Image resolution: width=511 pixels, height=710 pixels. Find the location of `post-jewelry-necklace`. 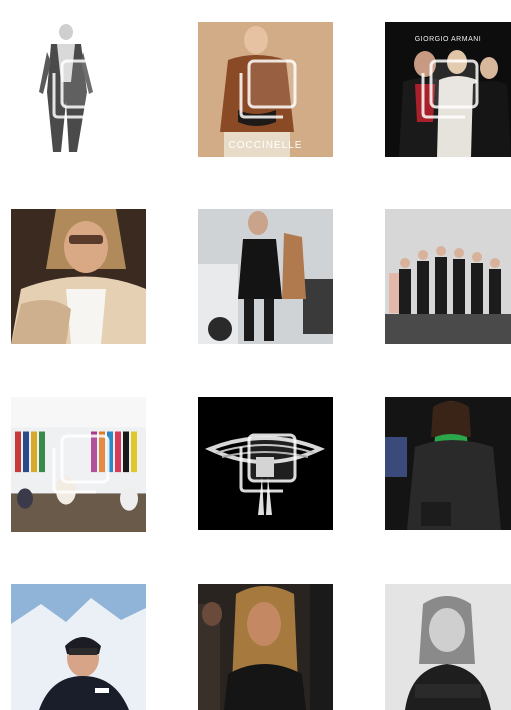

post-jewelry-necklace is located at coordinates (265, 463).